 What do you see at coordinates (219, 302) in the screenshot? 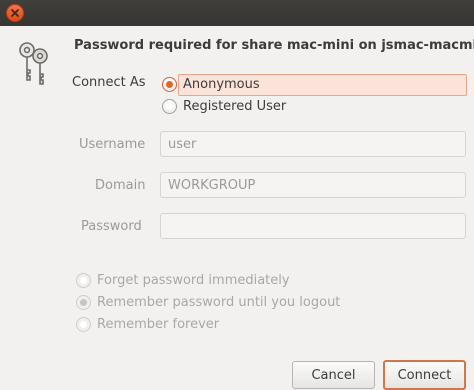
I see `radio-remember-until-logout-label: Remember password until you logout` at bounding box center [219, 302].